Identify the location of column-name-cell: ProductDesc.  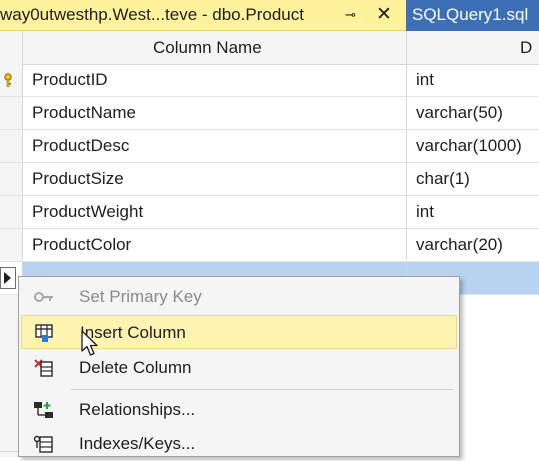
(80, 146).